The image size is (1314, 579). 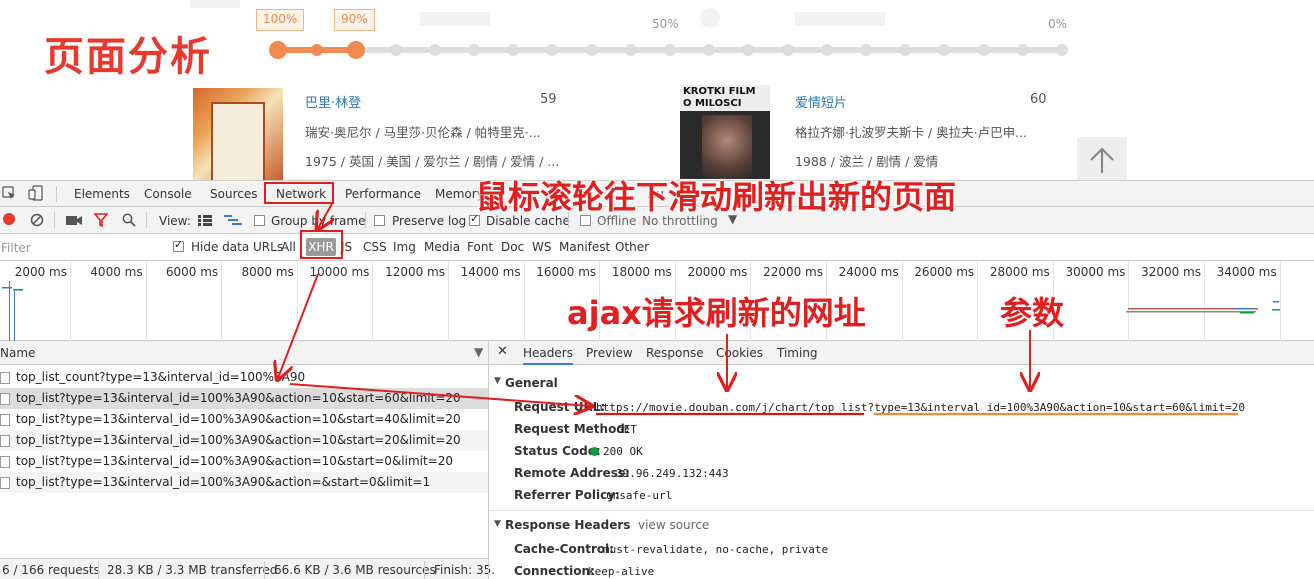 What do you see at coordinates (237, 247) in the screenshot?
I see `hide-data-urls-label: Hide data URLs` at bounding box center [237, 247].